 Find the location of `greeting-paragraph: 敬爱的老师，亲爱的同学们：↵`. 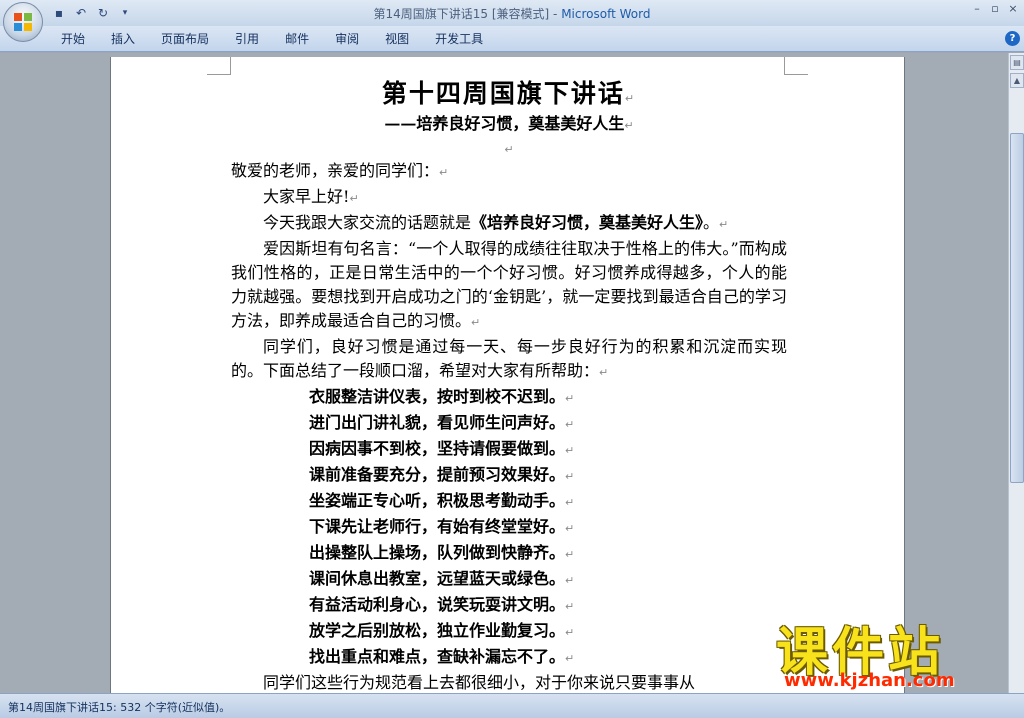

greeting-paragraph: 敬爱的老师，亲爱的同学们：↵ is located at coordinates (340, 170).